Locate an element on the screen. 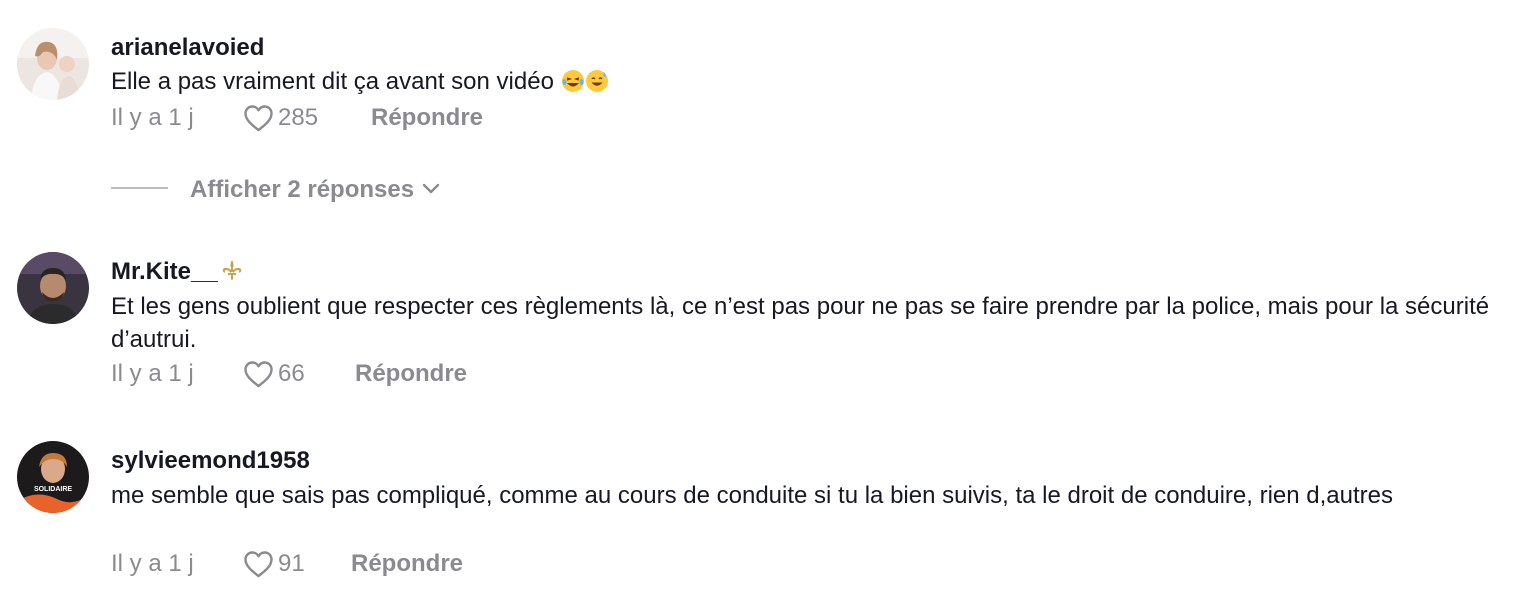 The width and height of the screenshot is (1514, 596). comment-username: Mr.Kite__ is located at coordinates (177, 272).